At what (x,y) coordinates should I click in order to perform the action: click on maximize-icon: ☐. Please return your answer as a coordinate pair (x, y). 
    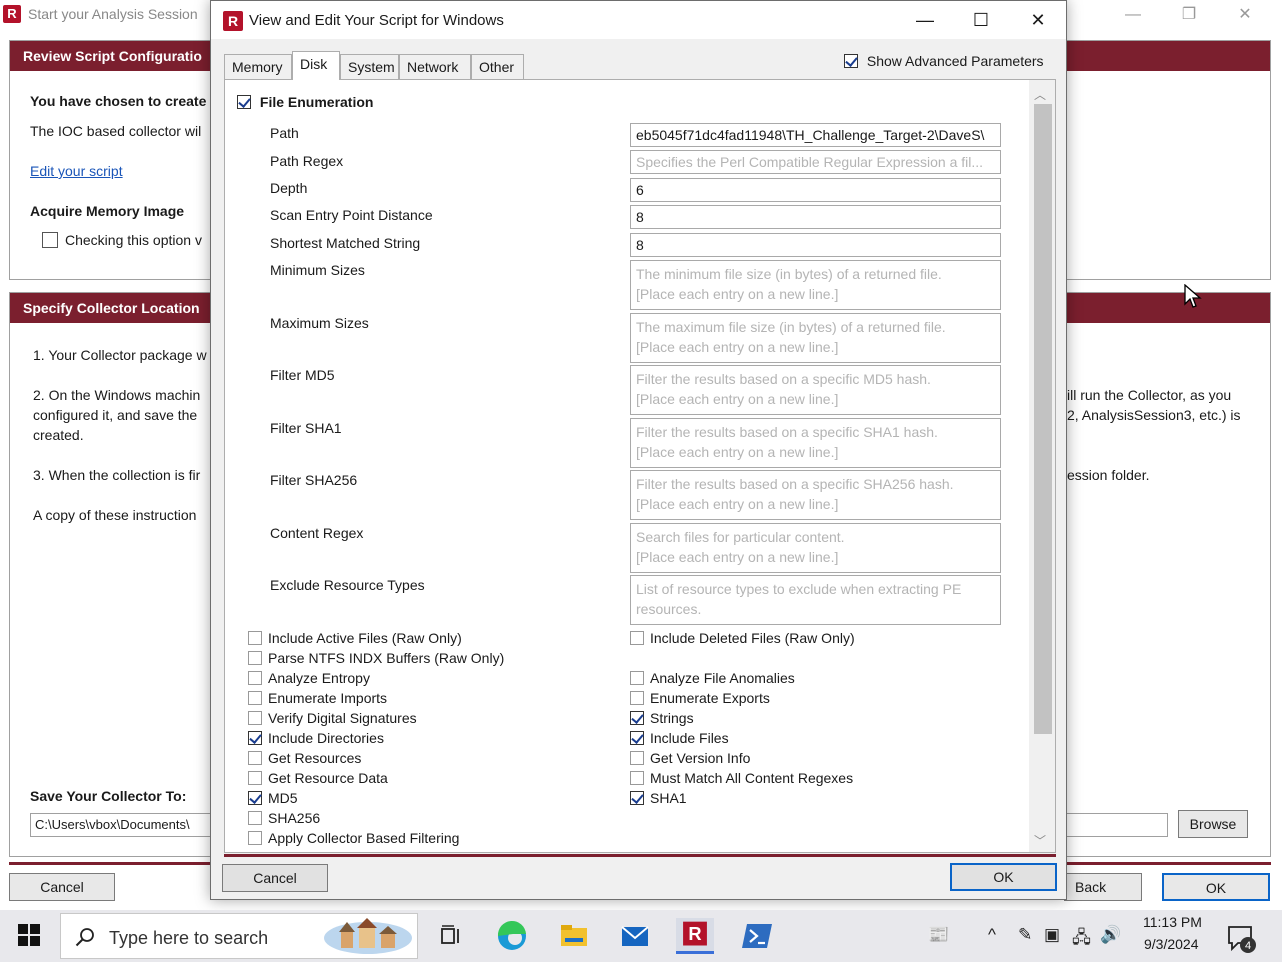
    Looking at the image, I should click on (981, 20).